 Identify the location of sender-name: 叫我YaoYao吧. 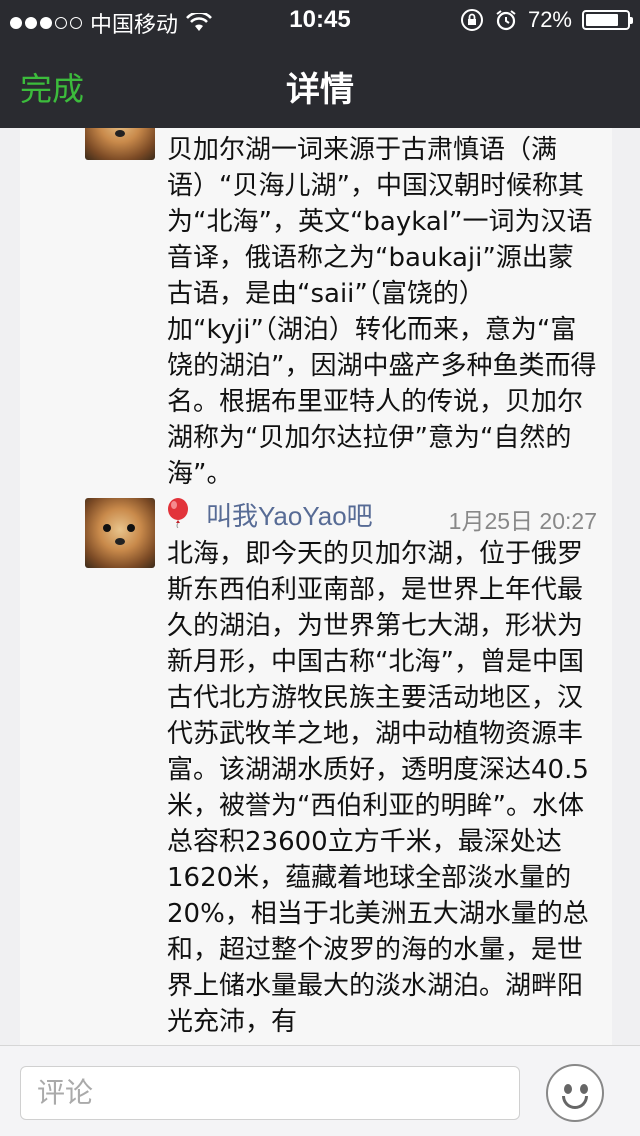
(289, 514).